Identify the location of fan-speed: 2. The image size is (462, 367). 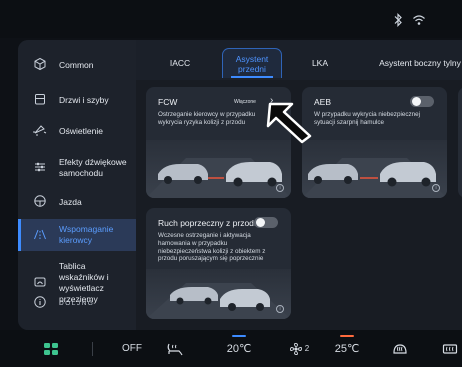
(299, 348).